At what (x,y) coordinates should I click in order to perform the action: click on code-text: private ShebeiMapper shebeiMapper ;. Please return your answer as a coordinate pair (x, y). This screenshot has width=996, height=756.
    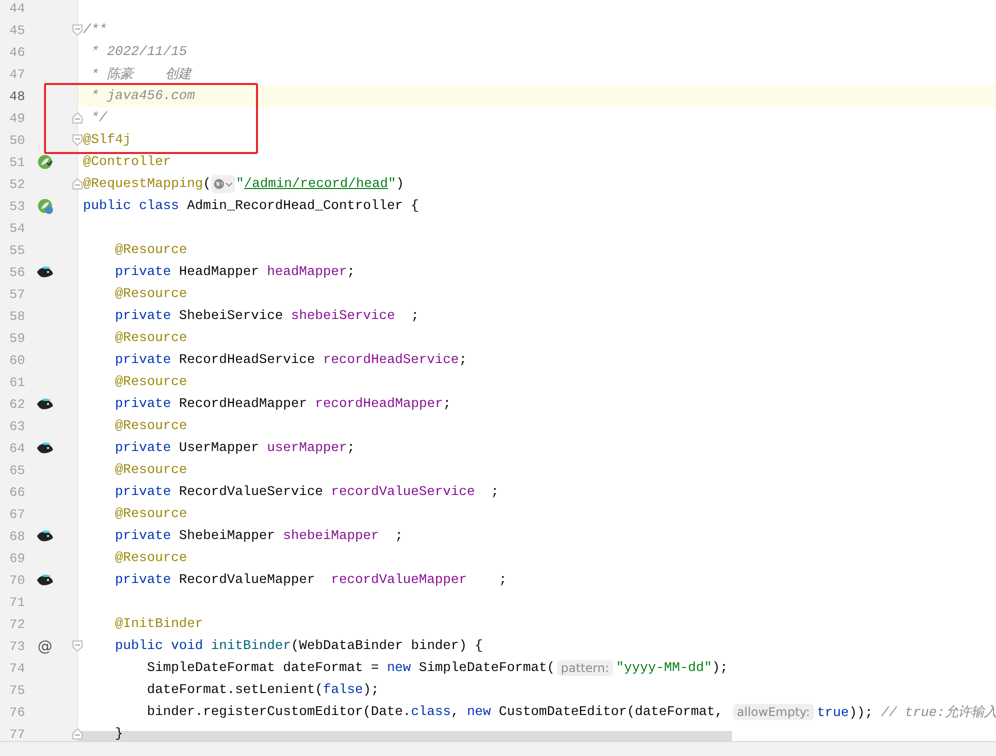
    Looking at the image, I should click on (258, 536).